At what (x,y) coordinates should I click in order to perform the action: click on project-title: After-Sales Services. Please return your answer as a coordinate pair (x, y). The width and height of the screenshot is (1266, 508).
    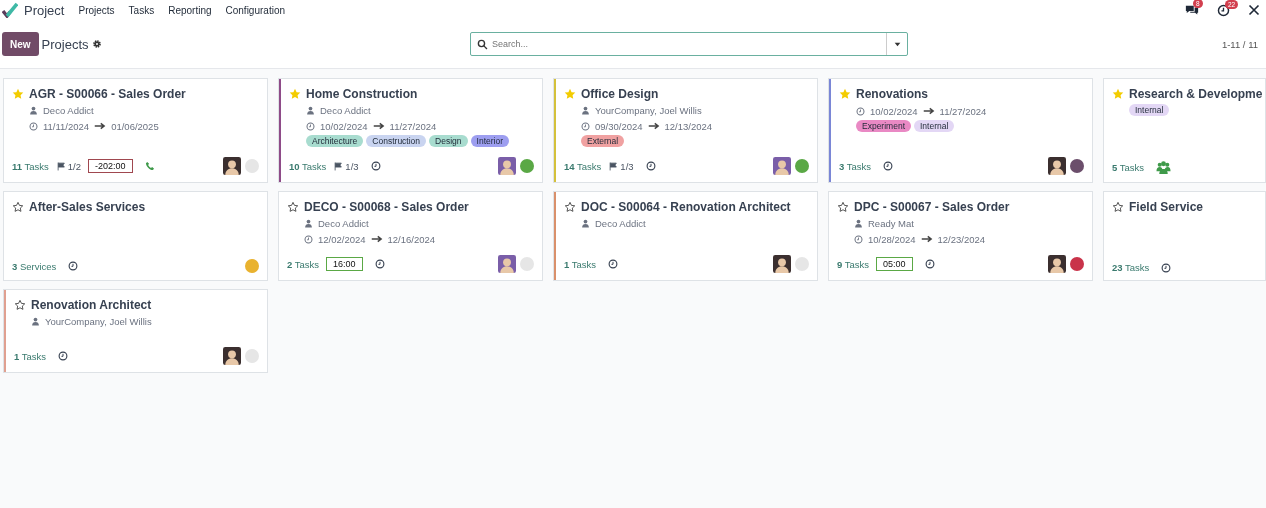
    Looking at the image, I should click on (87, 207).